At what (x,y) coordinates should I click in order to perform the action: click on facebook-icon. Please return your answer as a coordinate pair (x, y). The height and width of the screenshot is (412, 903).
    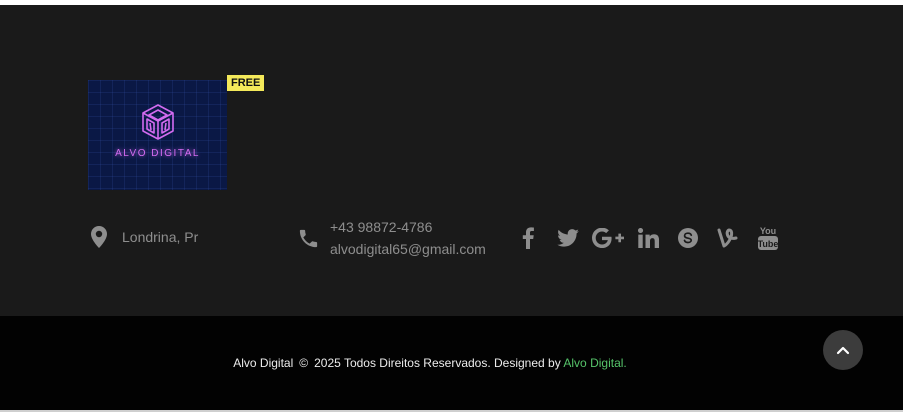
    Looking at the image, I should click on (528, 238).